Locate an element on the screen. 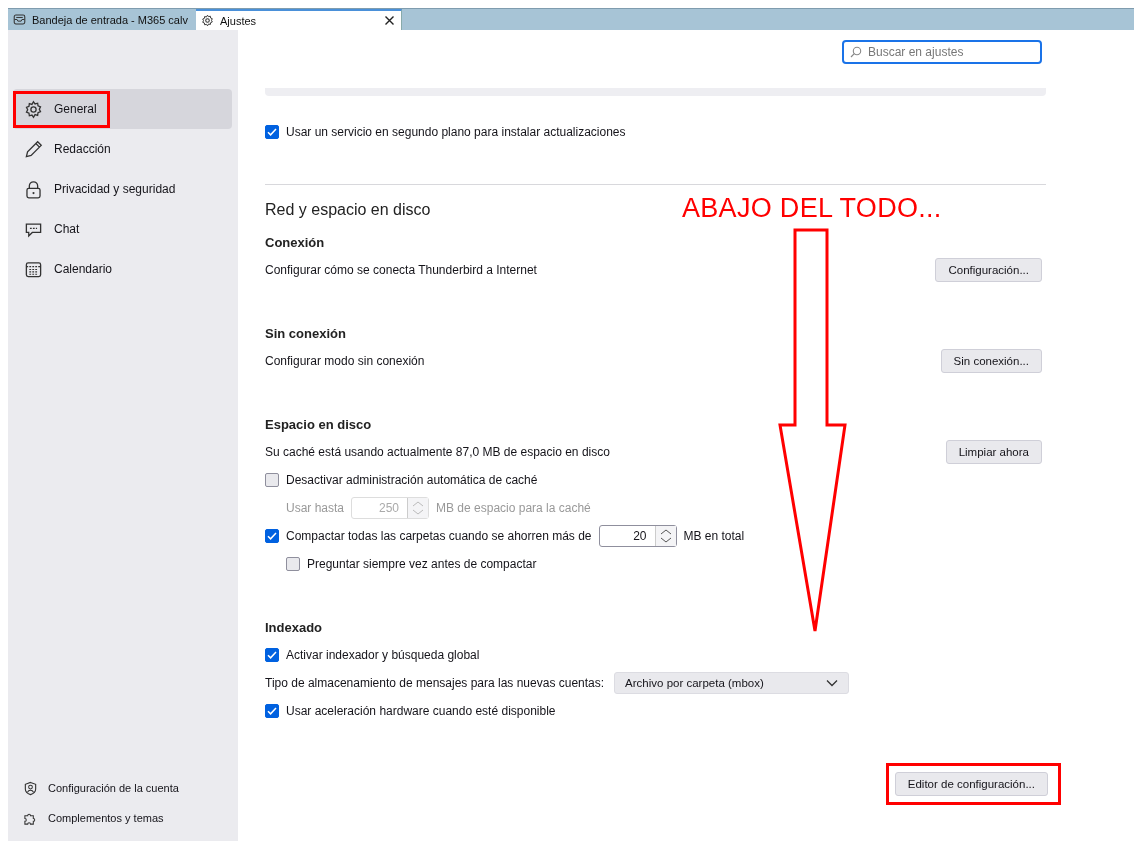 The image size is (1134, 841). sidebar-label: General is located at coordinates (75, 109).